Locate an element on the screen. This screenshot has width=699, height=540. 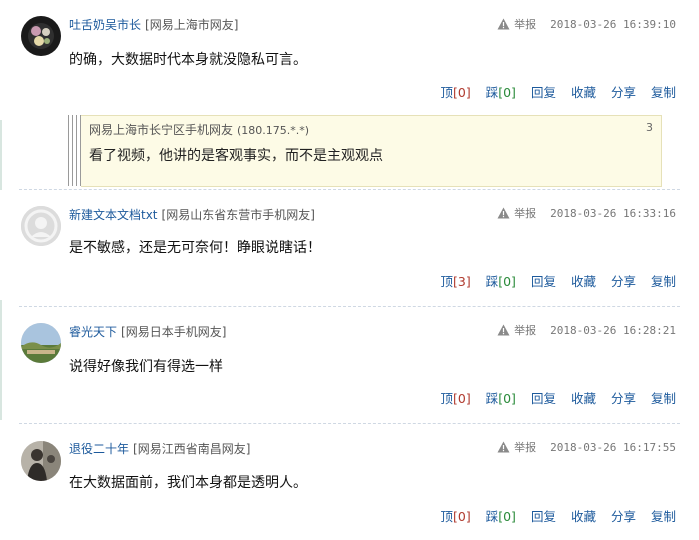
quote-header: 网易上海市长宁区手机网友 (180.175.*.*) is located at coordinates (199, 129).